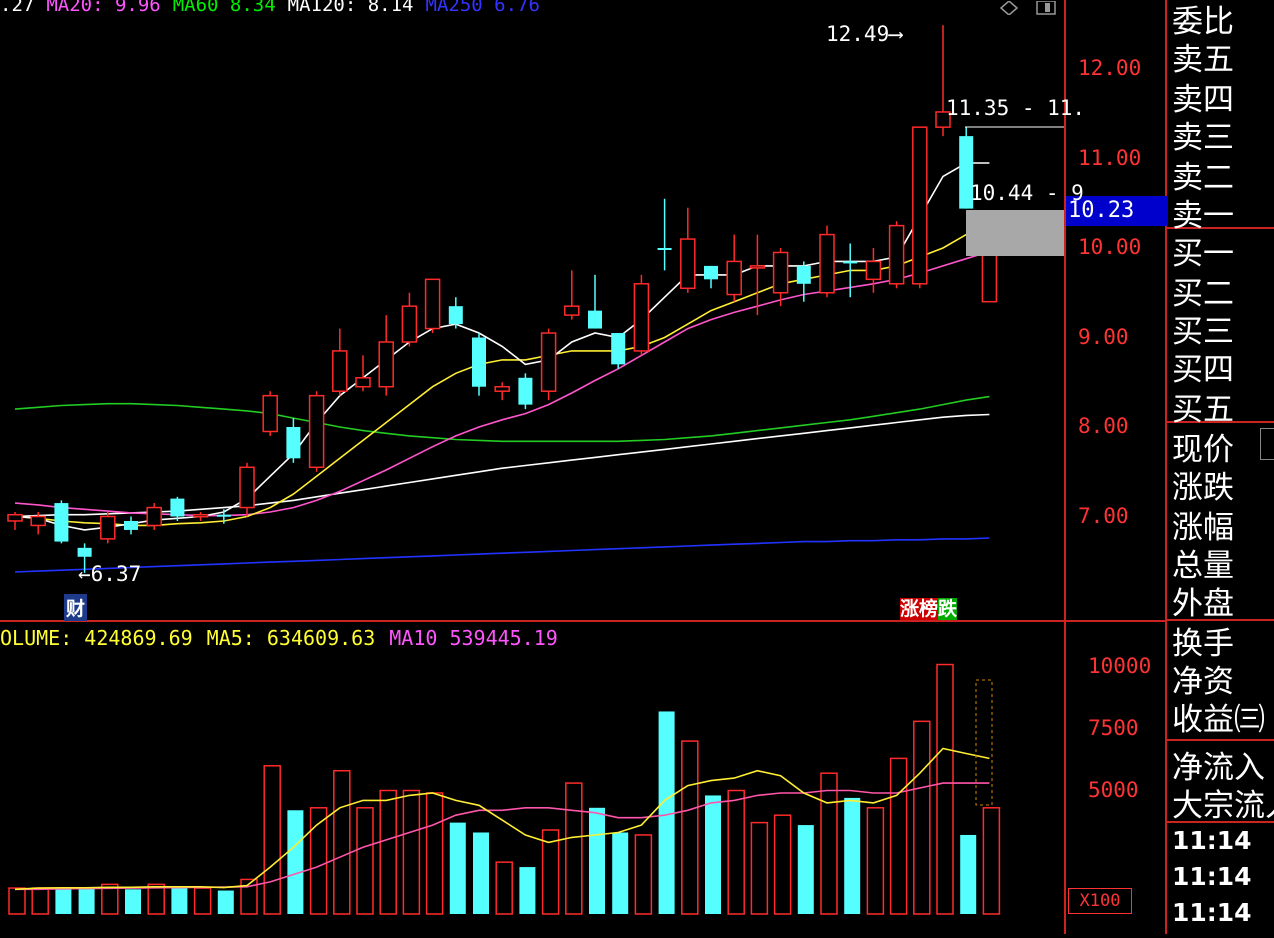 The width and height of the screenshot is (1274, 938). I want to click on price-axis-label: 11.00, so click(1110, 157).